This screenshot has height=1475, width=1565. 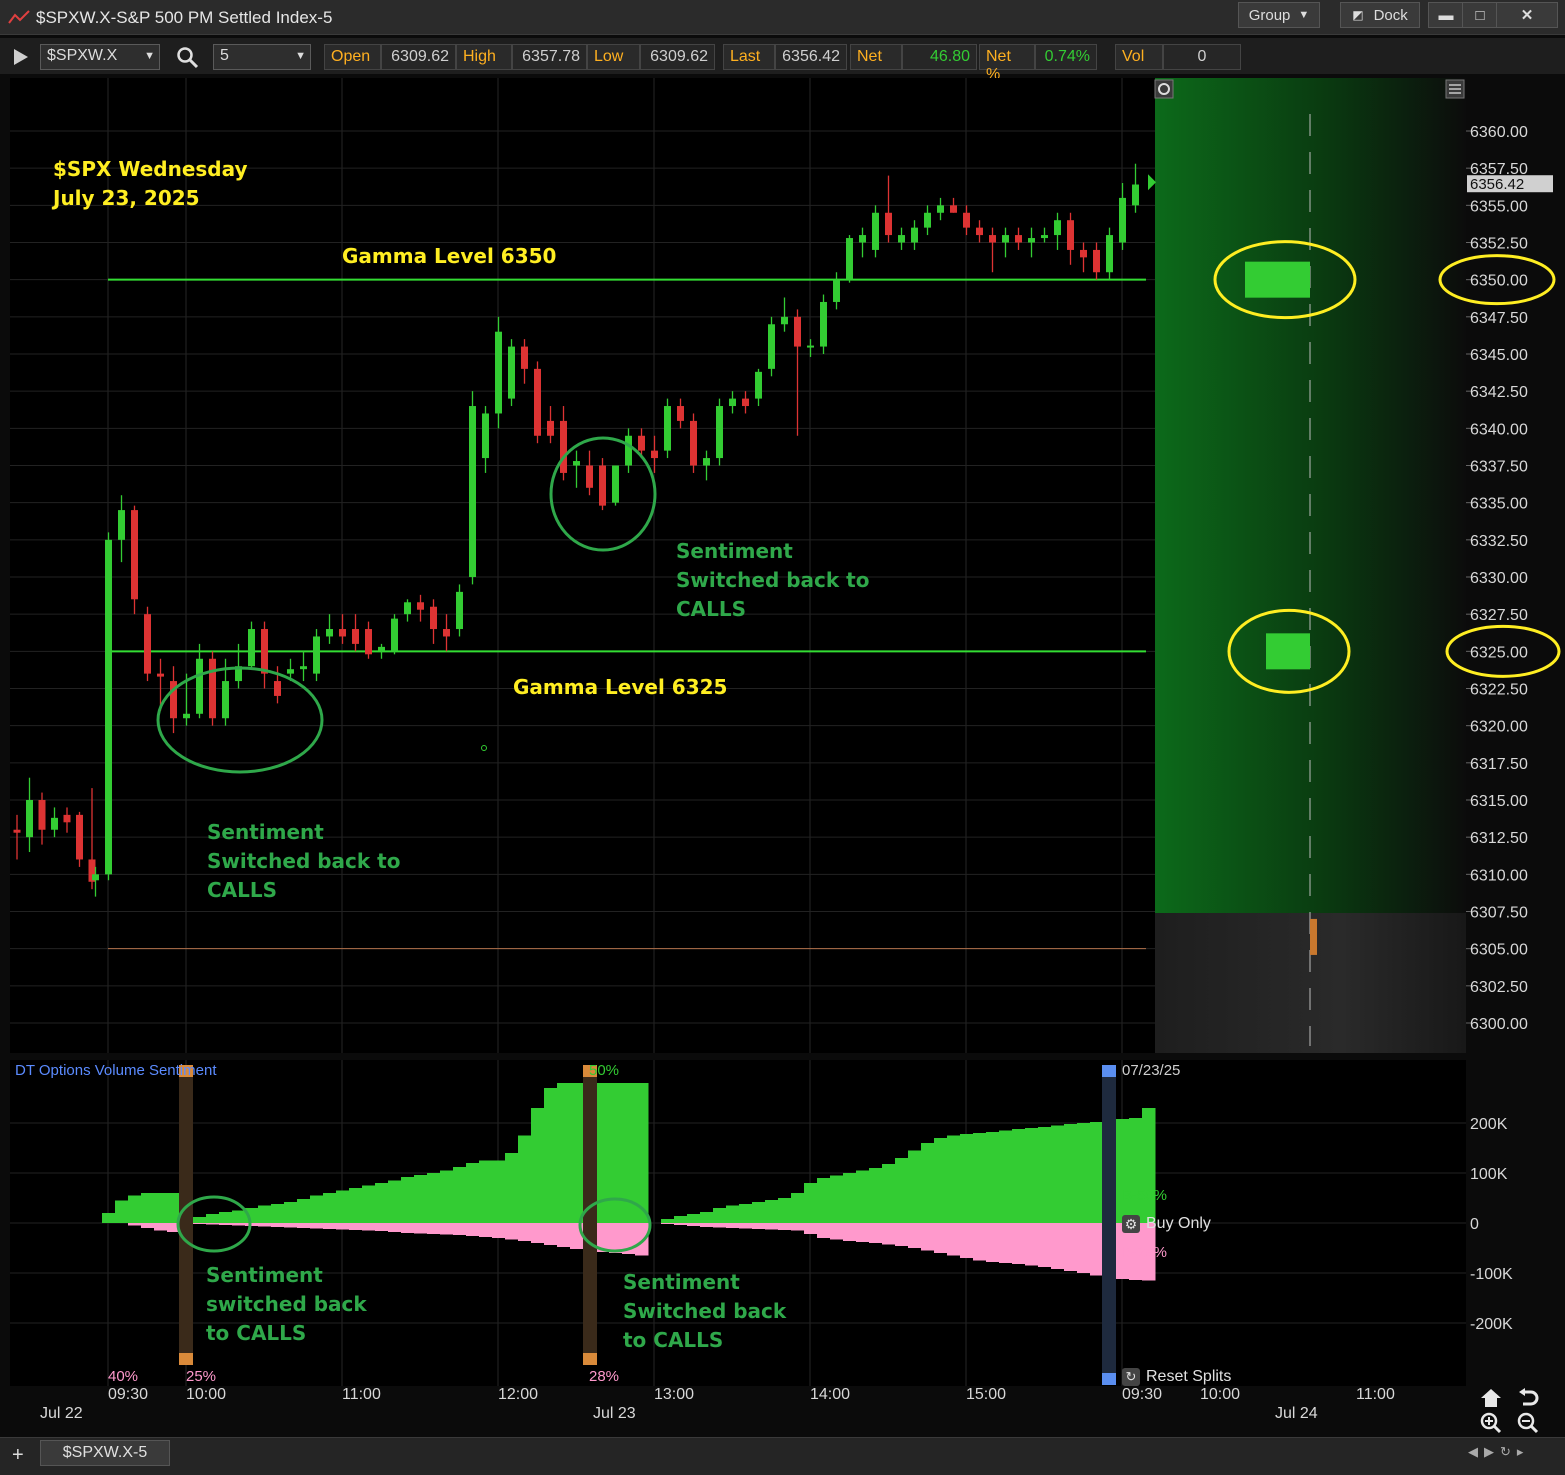 I want to click on symbol-input: $SPXW.X ▼, so click(x=100, y=57).